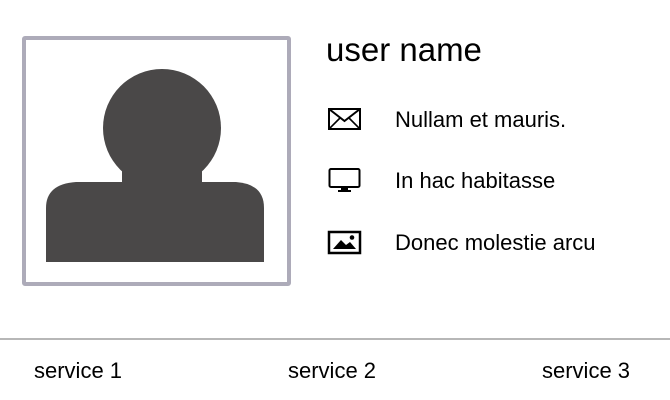 The height and width of the screenshot is (400, 670). I want to click on info-image-text: Donec molestie arcu, so click(495, 242).